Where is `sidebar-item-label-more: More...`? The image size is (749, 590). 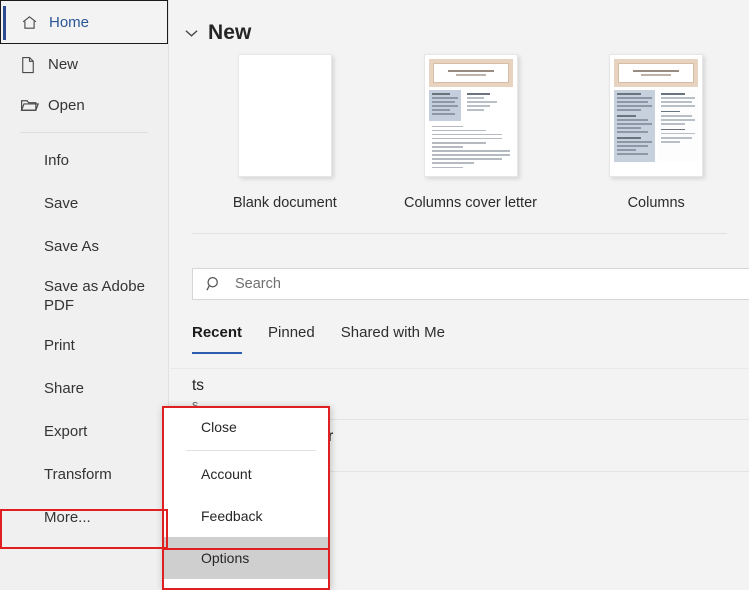 sidebar-item-label-more: More... is located at coordinates (67, 517).